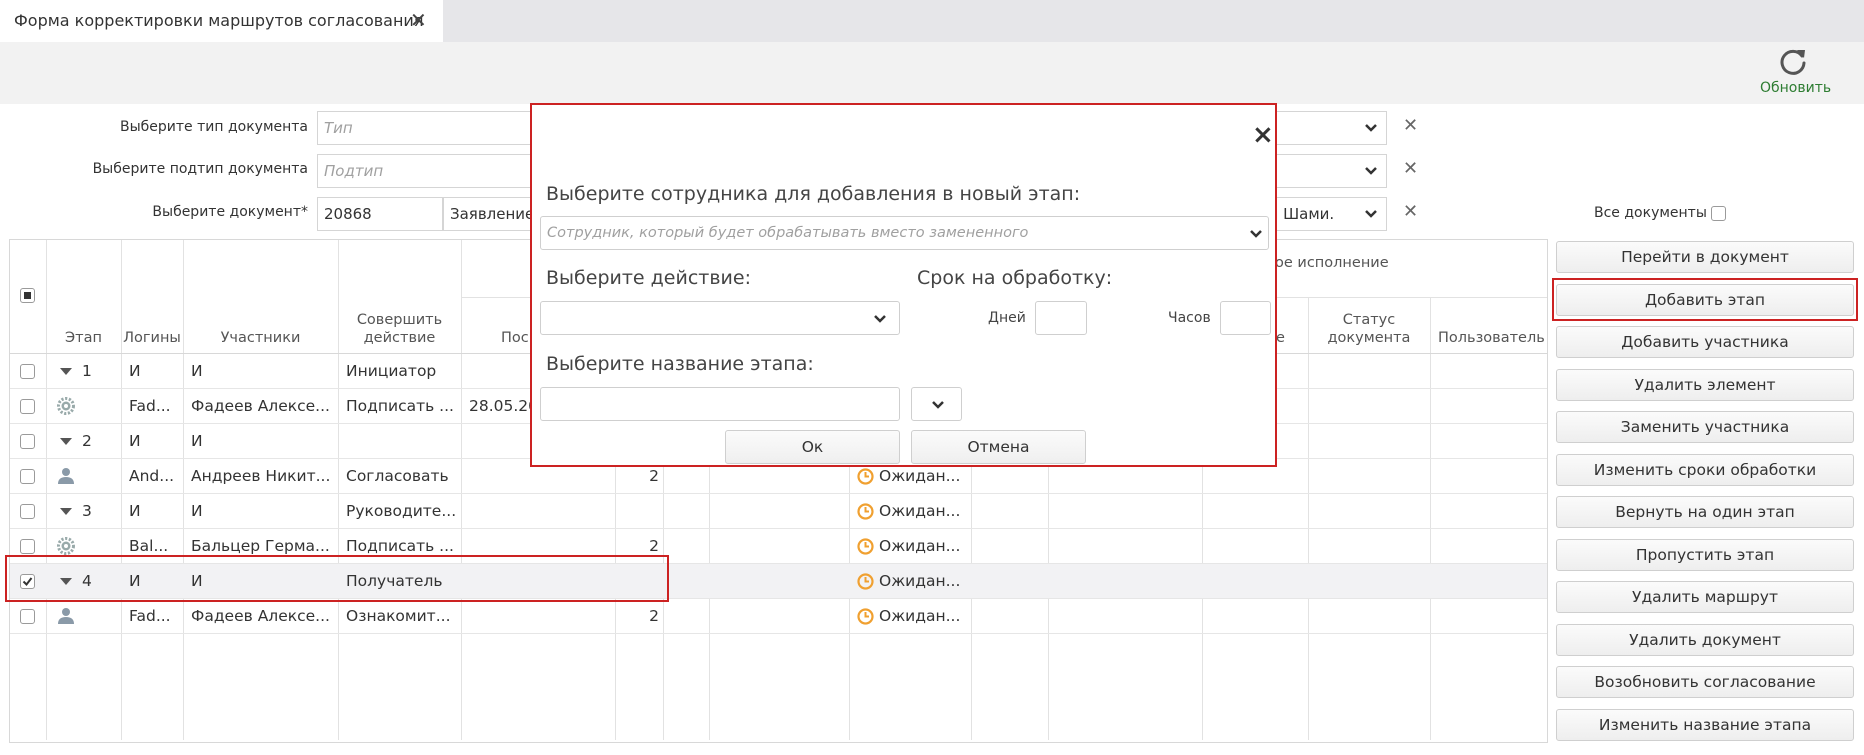 This screenshot has width=1864, height=755. I want to click on clear-doc-subtype-icon: ✕, so click(1410, 168).